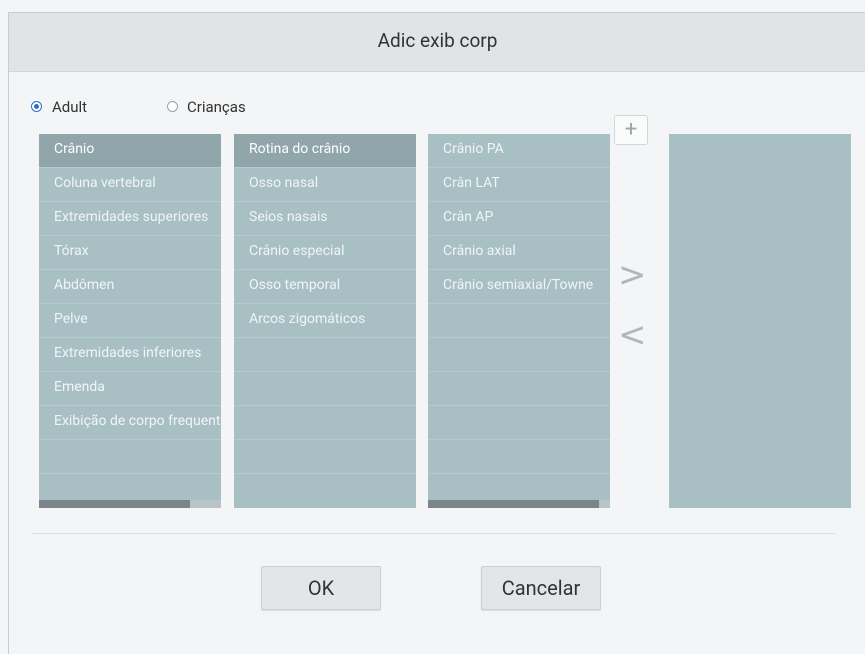 The image size is (865, 654). I want to click on list-item: Osso nasal, so click(325, 185).